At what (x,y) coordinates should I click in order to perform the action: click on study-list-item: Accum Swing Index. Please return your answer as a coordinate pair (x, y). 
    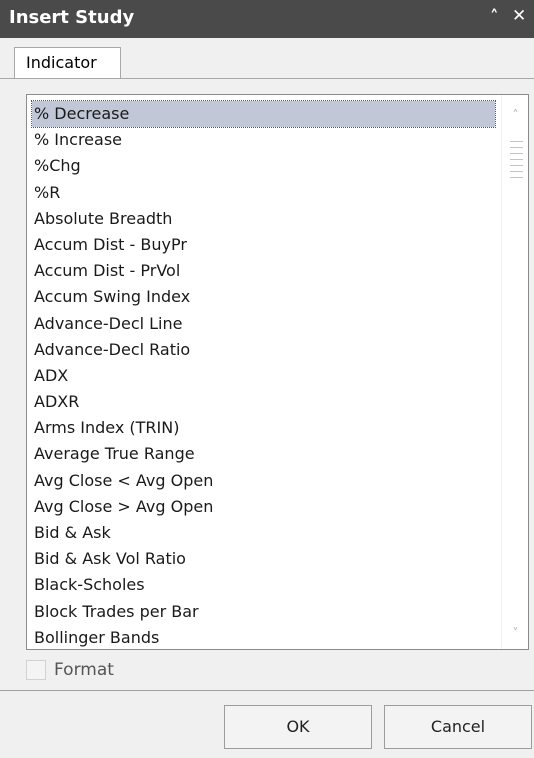
    Looking at the image, I should click on (262, 297).